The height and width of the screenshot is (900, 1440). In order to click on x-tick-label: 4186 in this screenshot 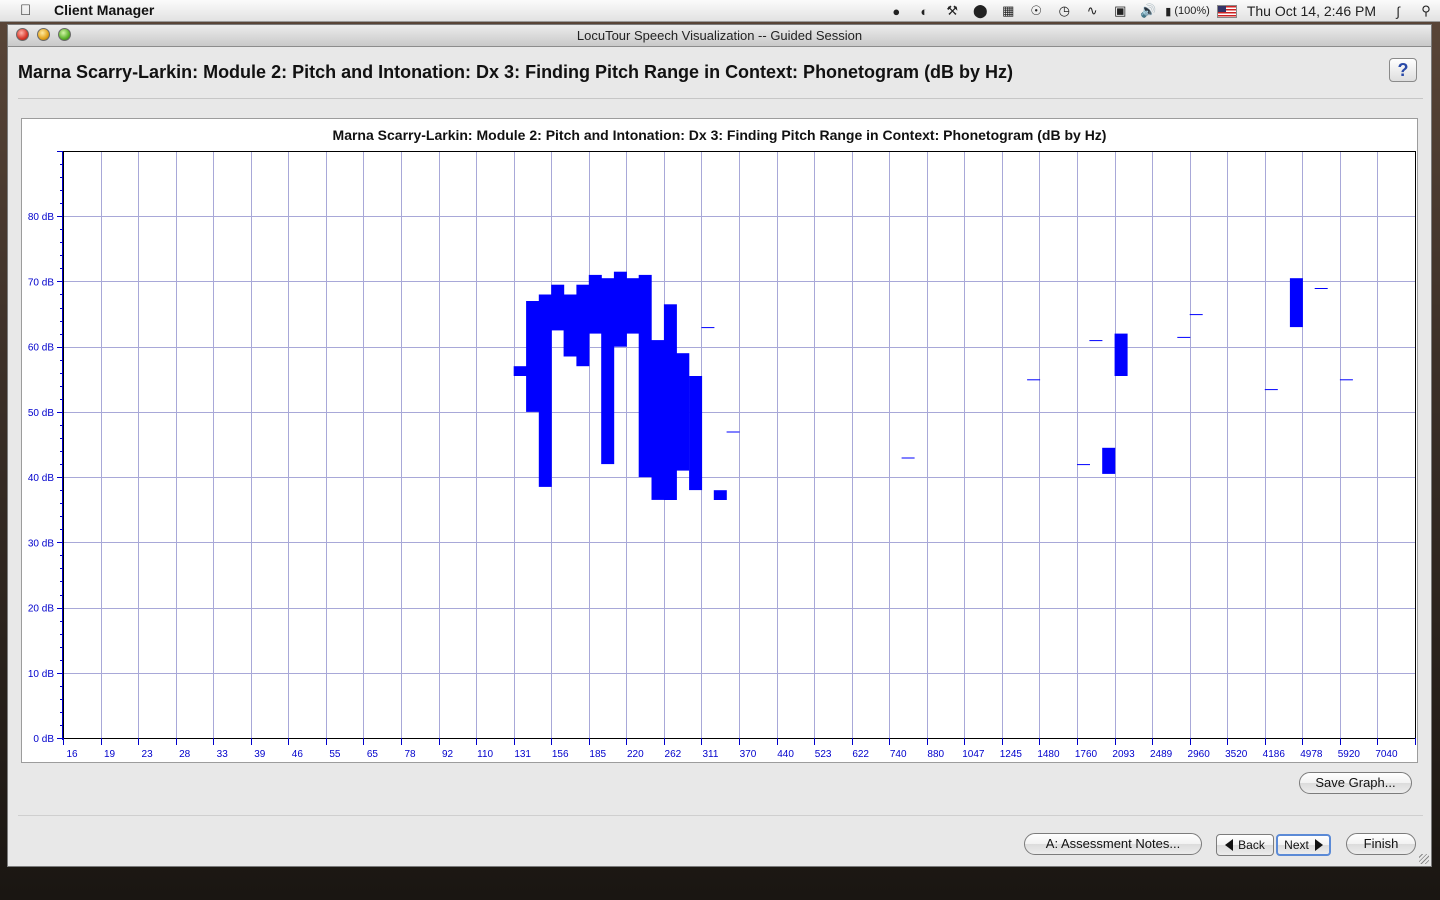, I will do `click(1274, 754)`.